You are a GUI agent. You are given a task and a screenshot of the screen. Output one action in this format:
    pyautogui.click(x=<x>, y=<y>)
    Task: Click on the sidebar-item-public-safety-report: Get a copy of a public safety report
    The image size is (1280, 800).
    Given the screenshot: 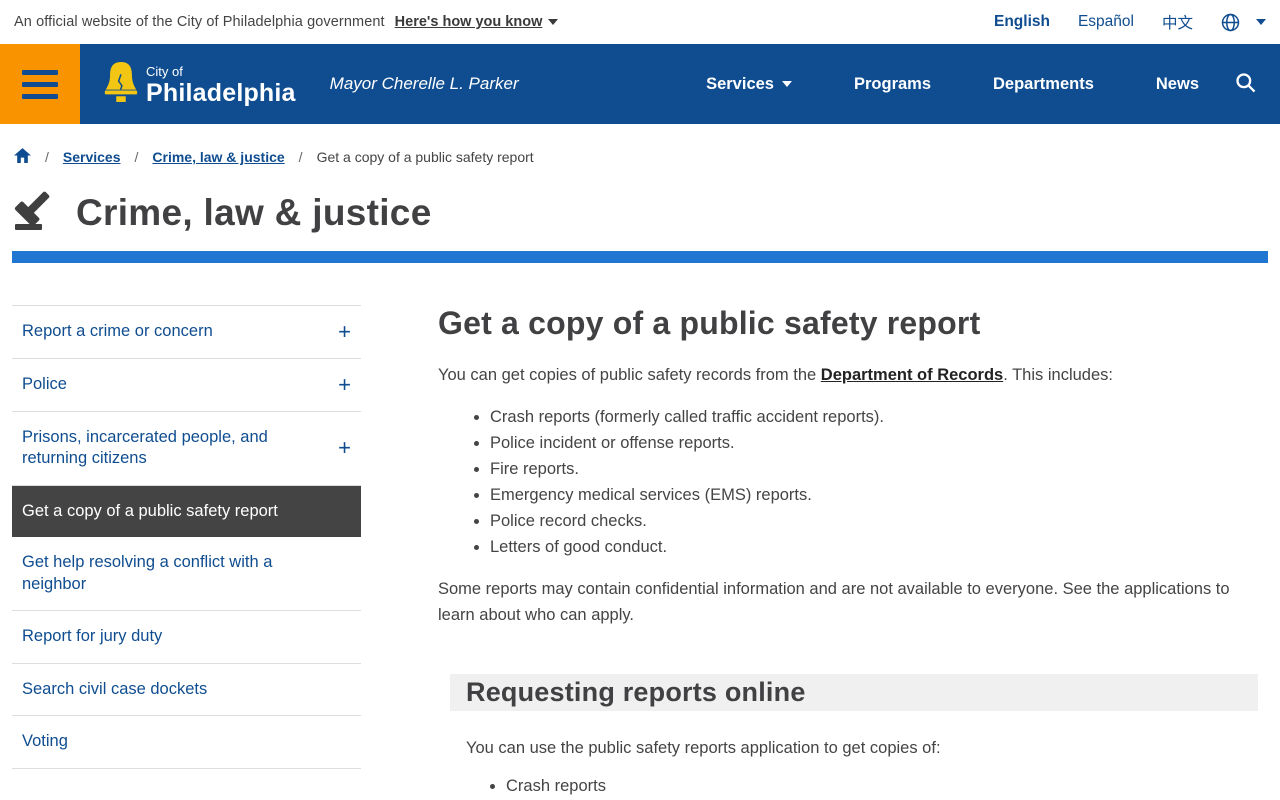 What is the action you would take?
    pyautogui.click(x=186, y=511)
    